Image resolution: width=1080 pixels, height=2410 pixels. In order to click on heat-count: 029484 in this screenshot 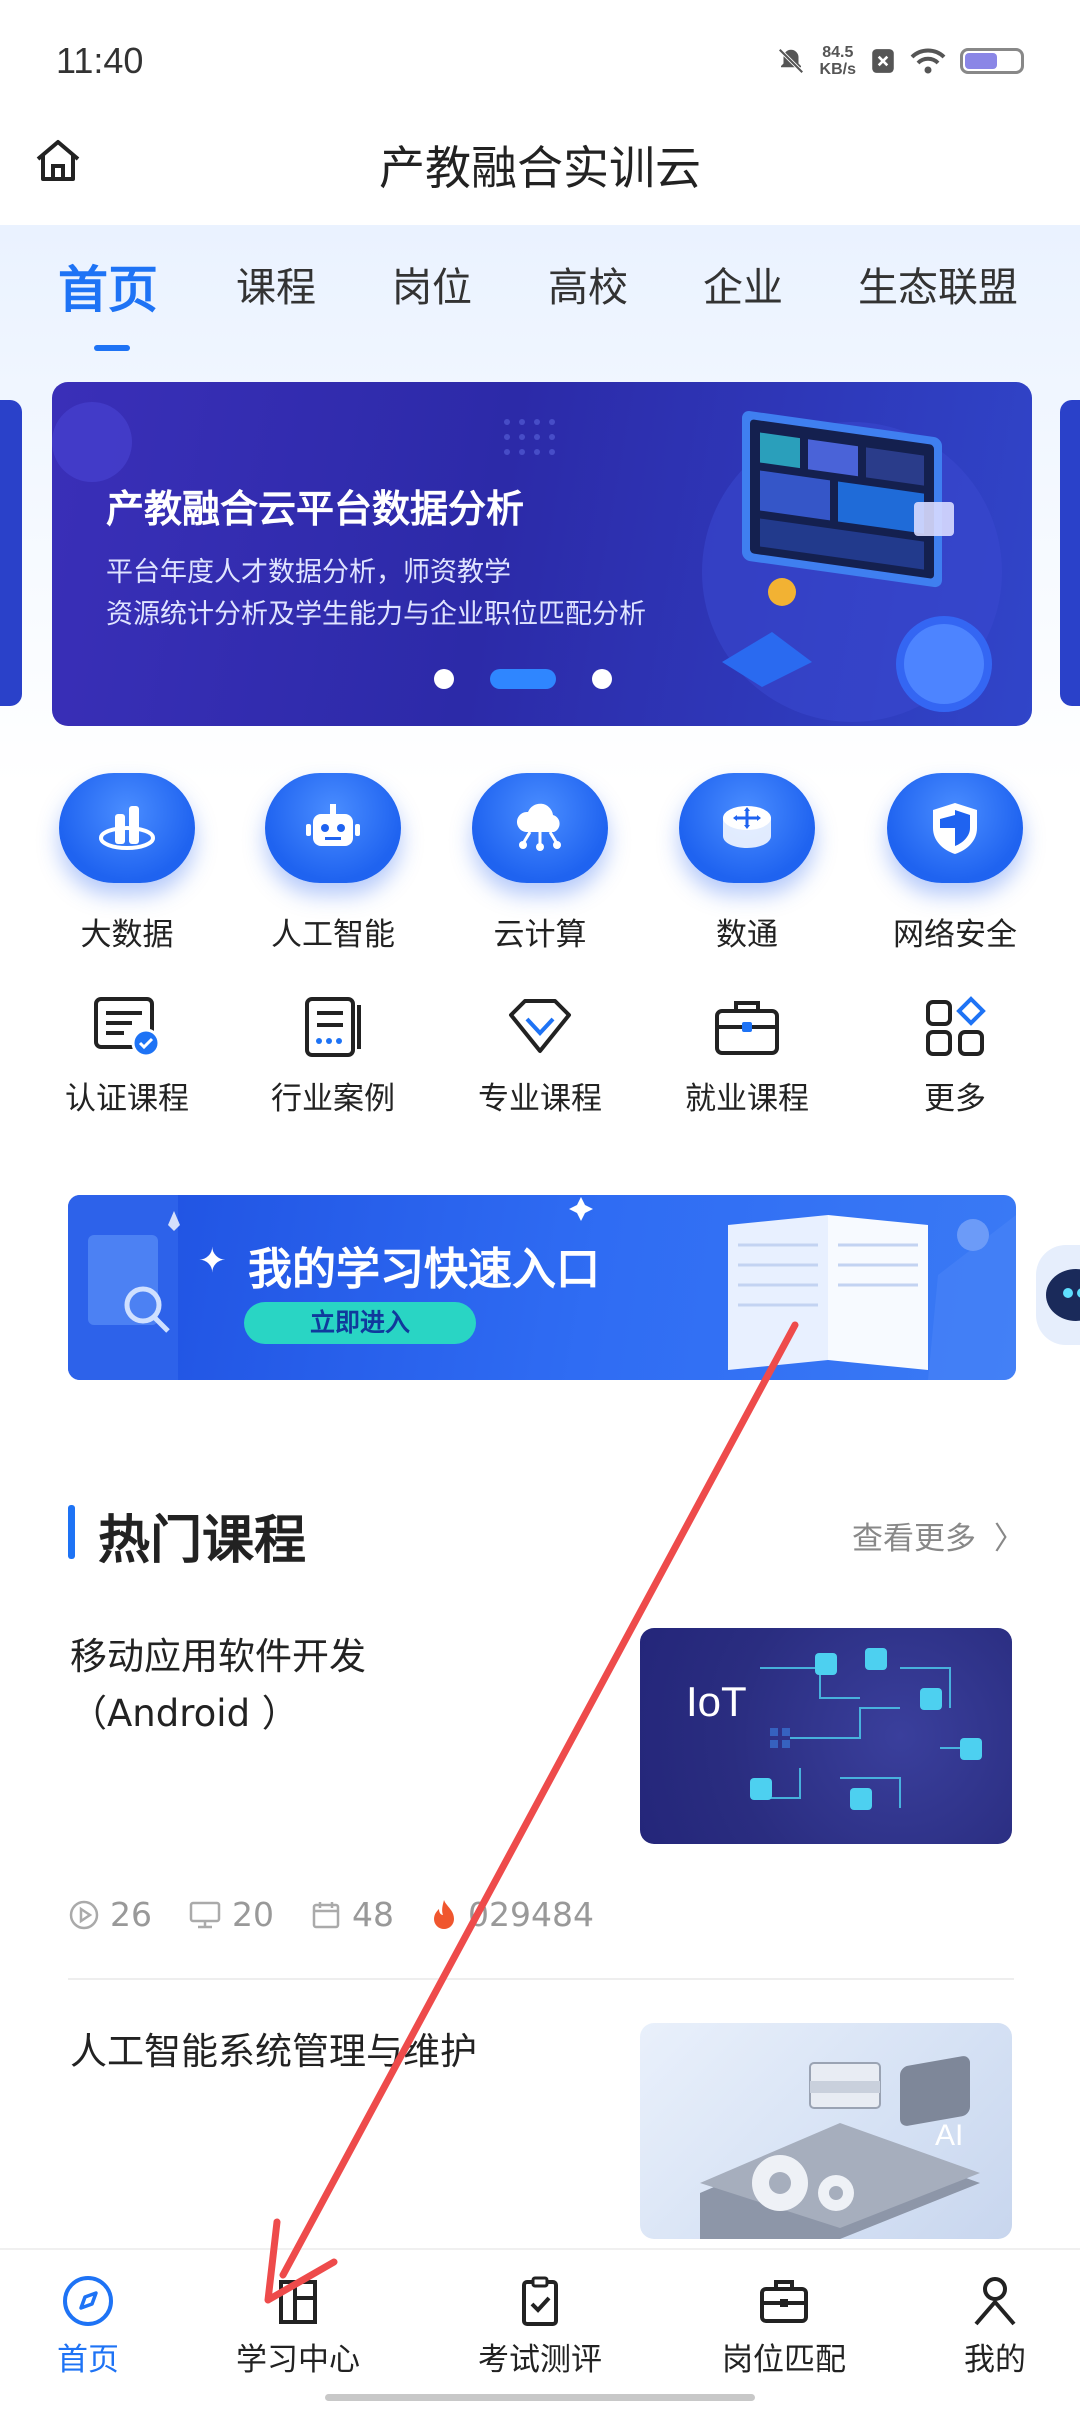, I will do `click(512, 1914)`.